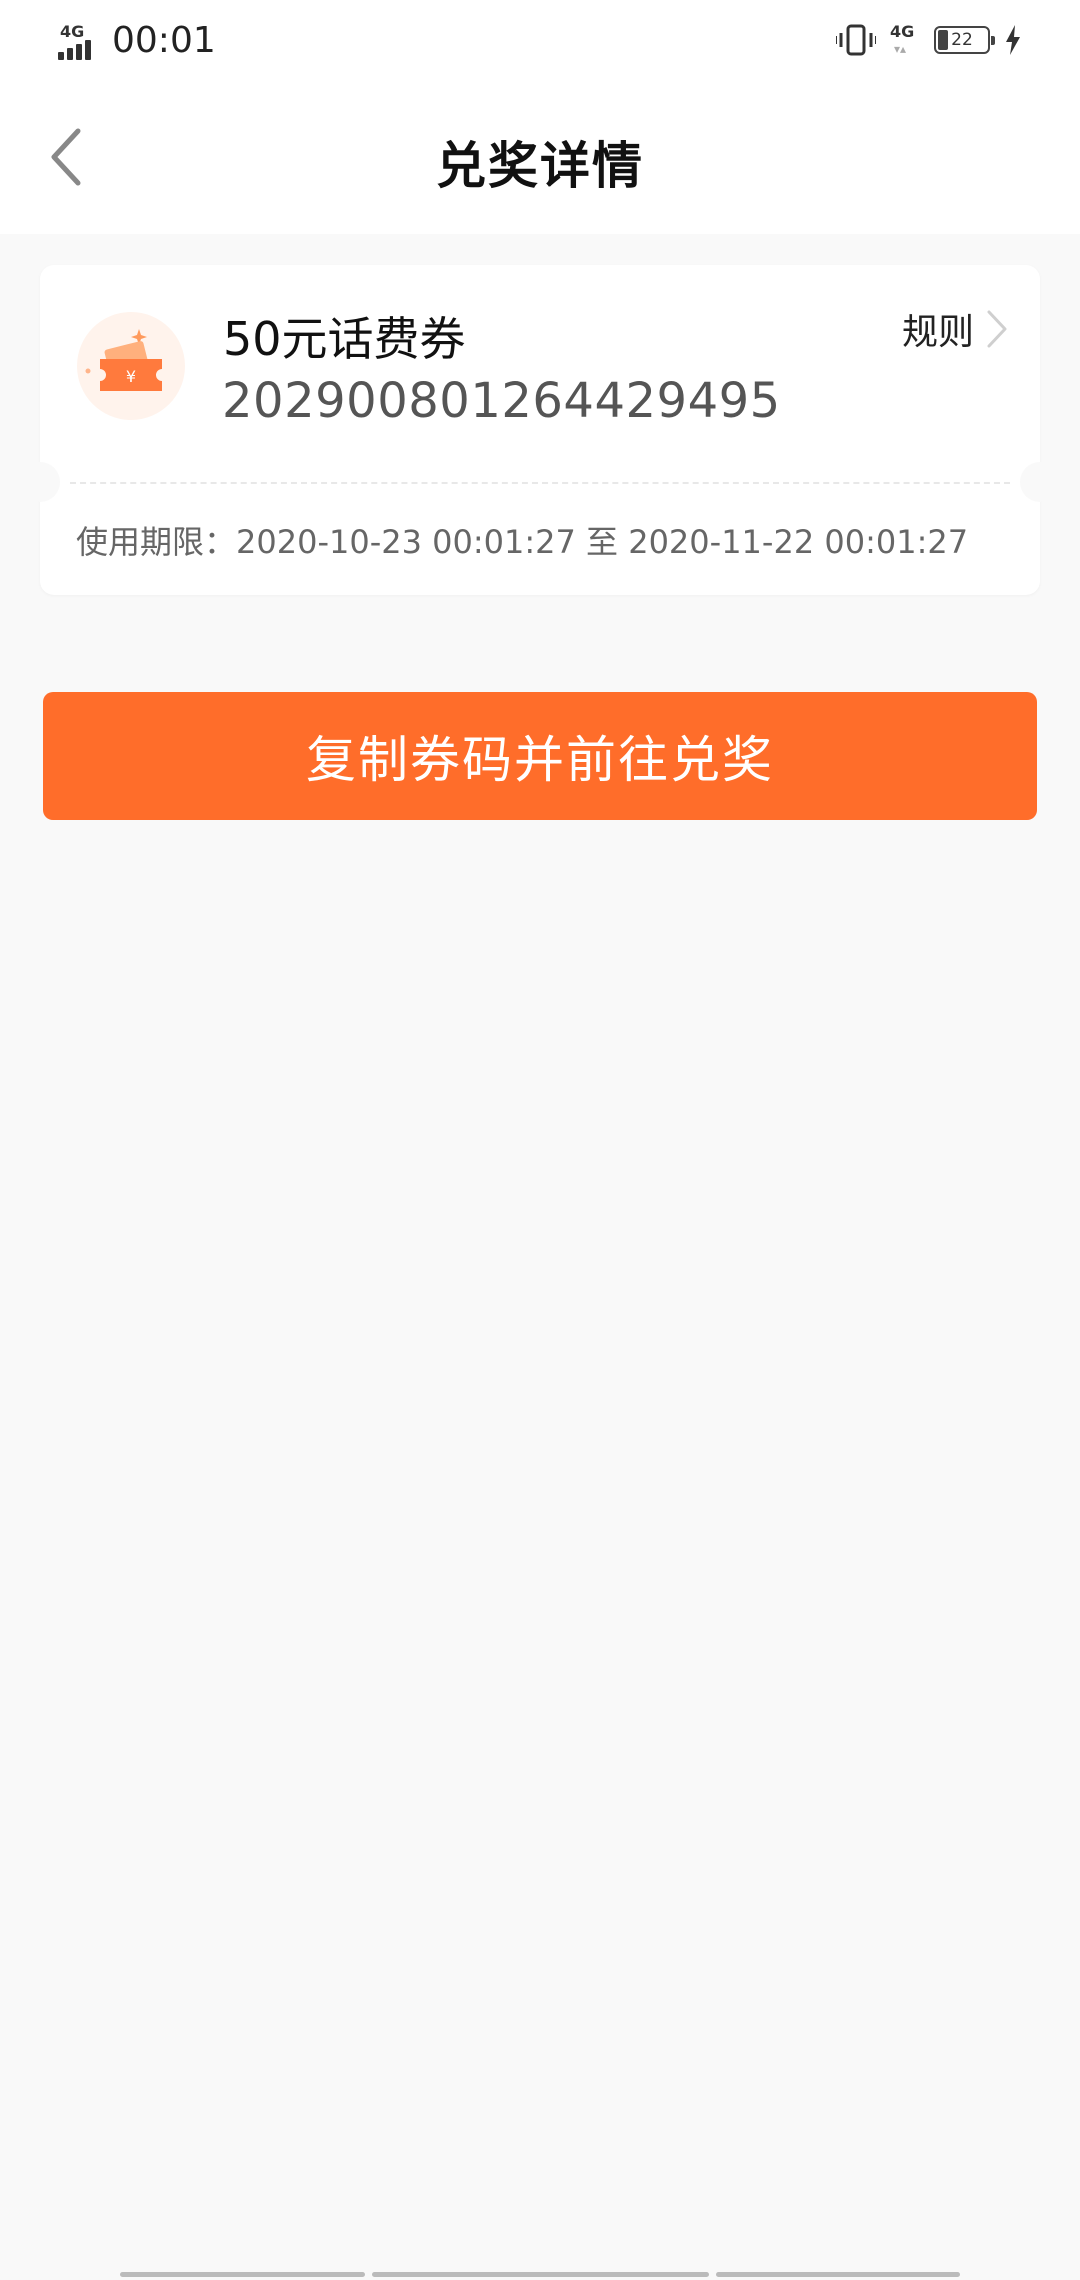 Image resolution: width=1080 pixels, height=2280 pixels. What do you see at coordinates (540, 166) in the screenshot?
I see `page-title: 兑奖详情` at bounding box center [540, 166].